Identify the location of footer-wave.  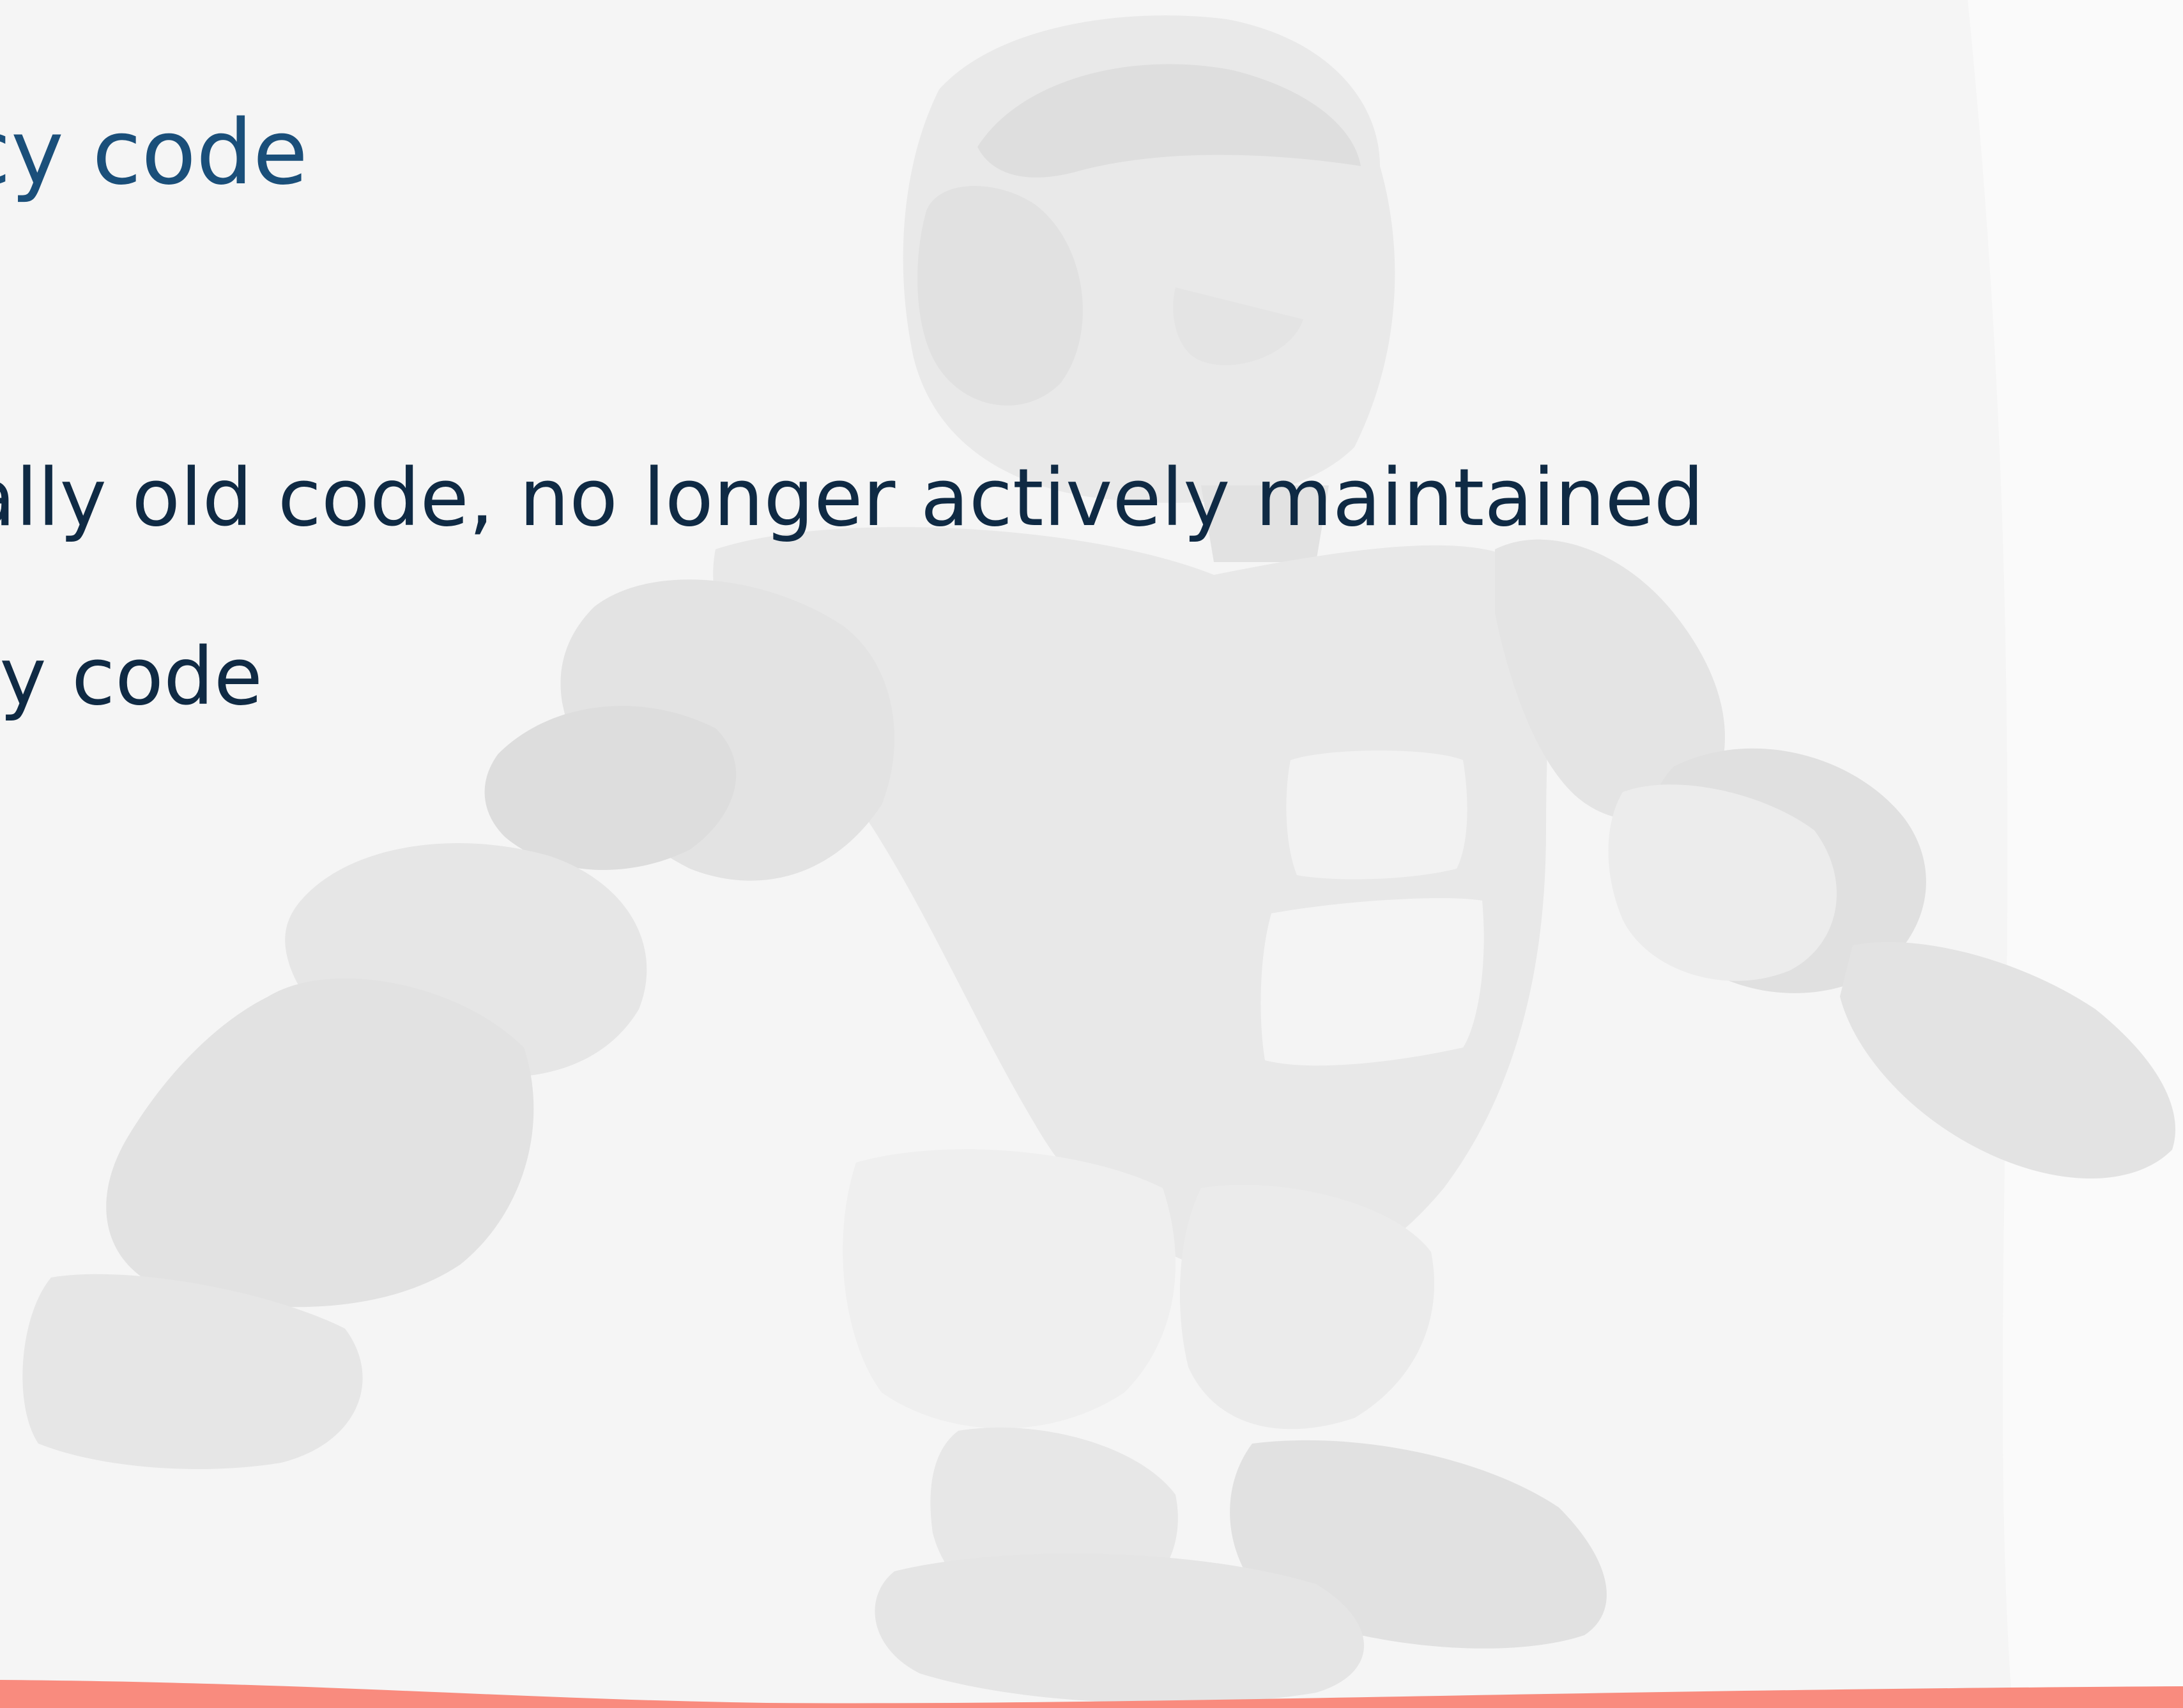
(1091, 1694).